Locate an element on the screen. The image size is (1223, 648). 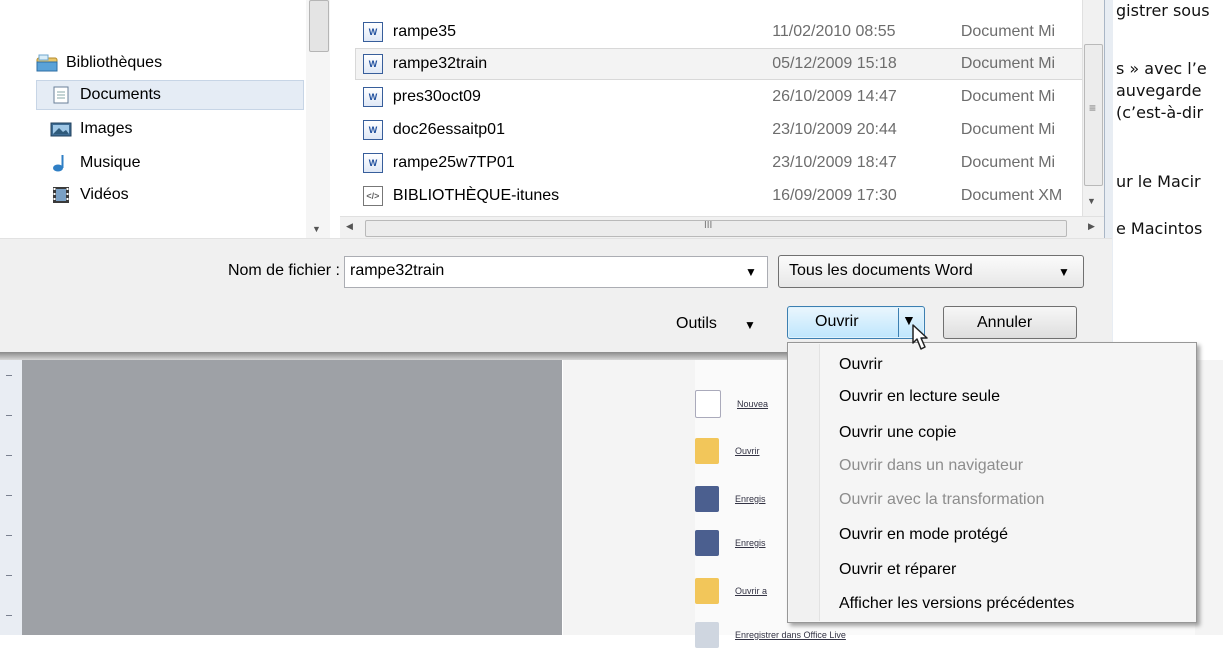
mouse-cursor-icon is located at coordinates (923, 340).